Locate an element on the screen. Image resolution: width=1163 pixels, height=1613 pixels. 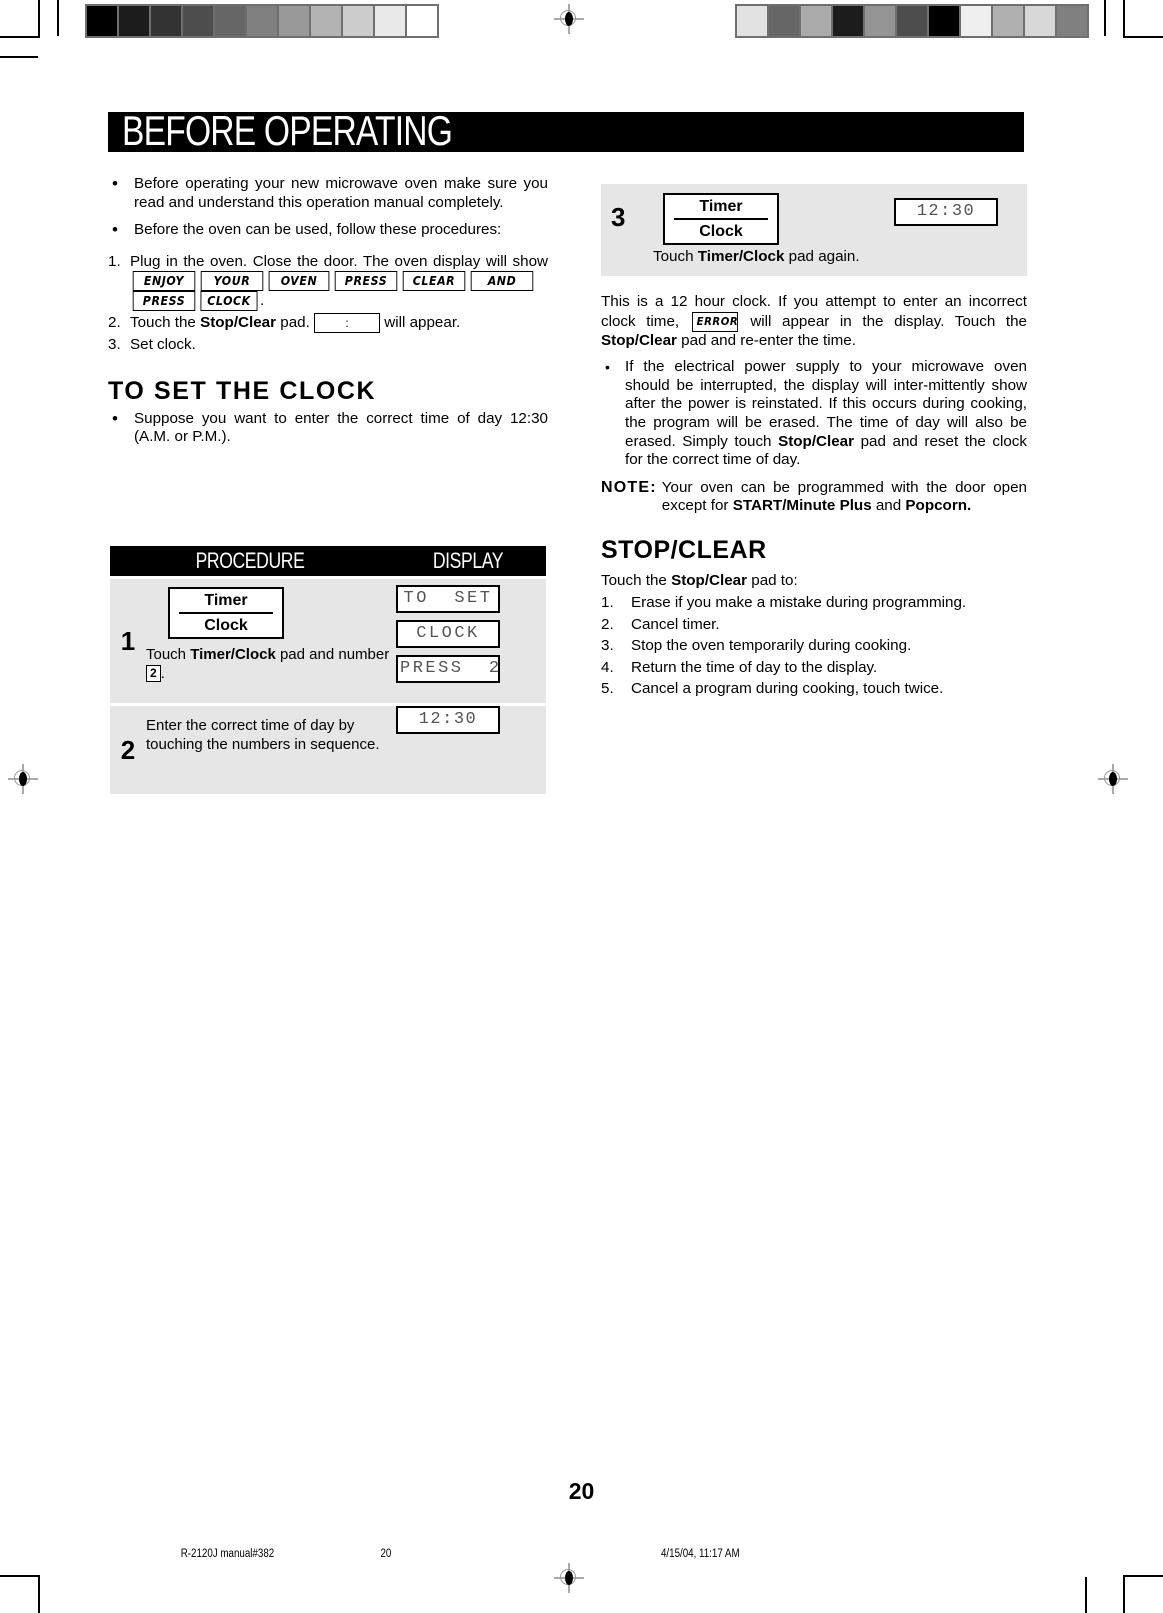
caption-bold-timer-clock: Timer/Clock is located at coordinates (741, 256).